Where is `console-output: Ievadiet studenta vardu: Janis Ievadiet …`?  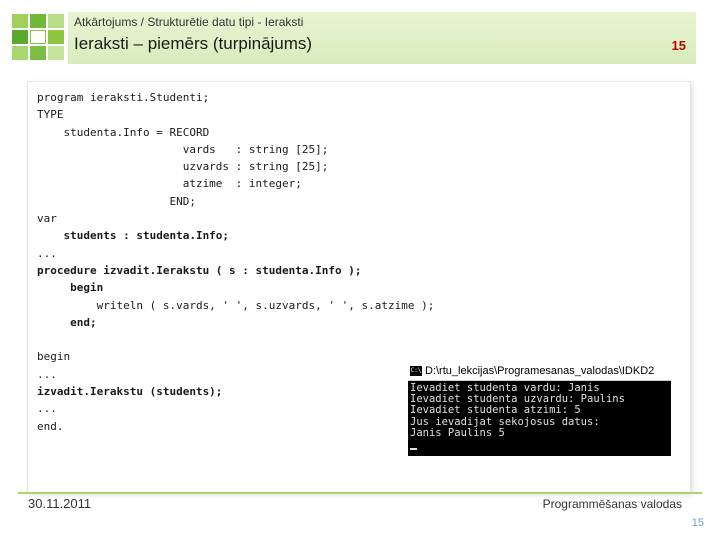 console-output: Ievadiet studenta vardu: Janis Ievadiet … is located at coordinates (539, 416).